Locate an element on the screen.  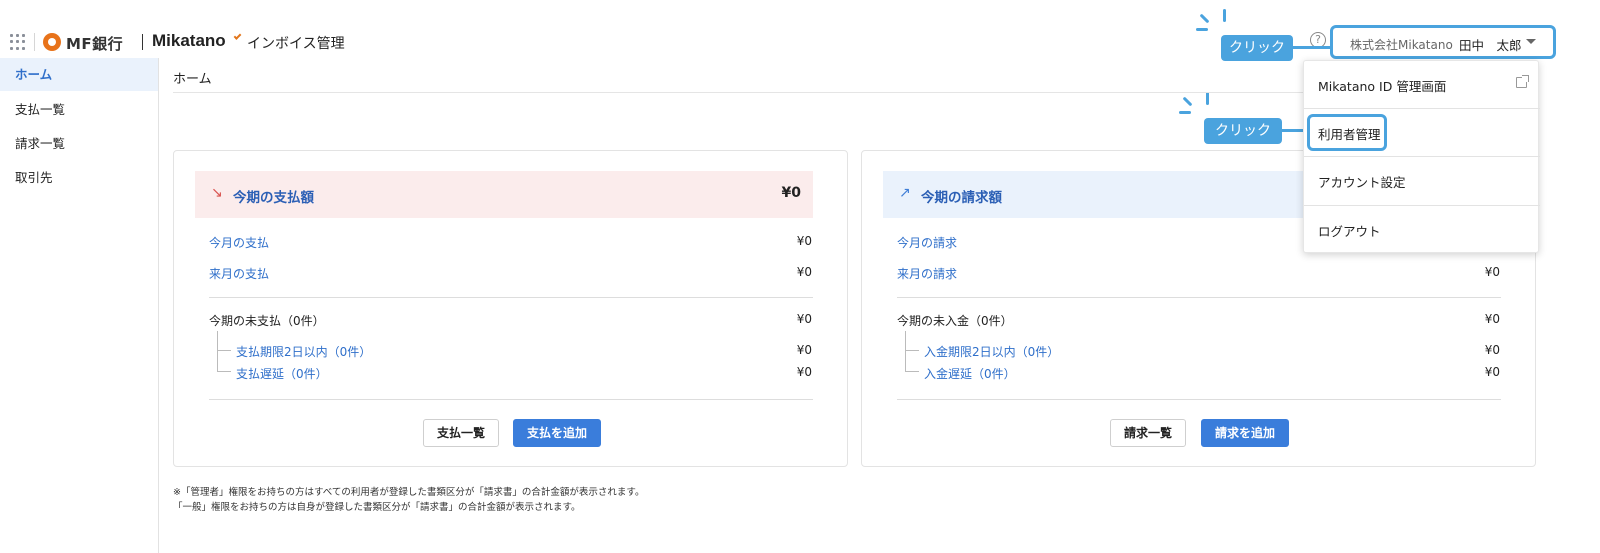
header-divider is located at coordinates (34, 42).